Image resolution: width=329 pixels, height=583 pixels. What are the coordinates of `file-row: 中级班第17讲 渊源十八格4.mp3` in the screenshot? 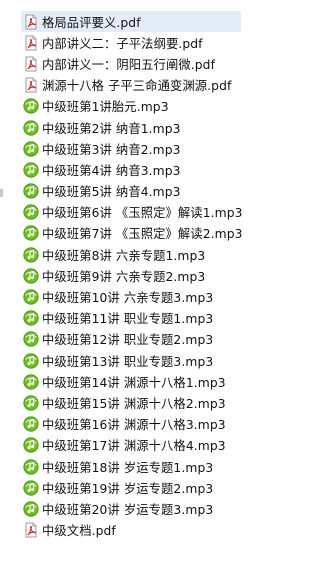 It's located at (171, 445).